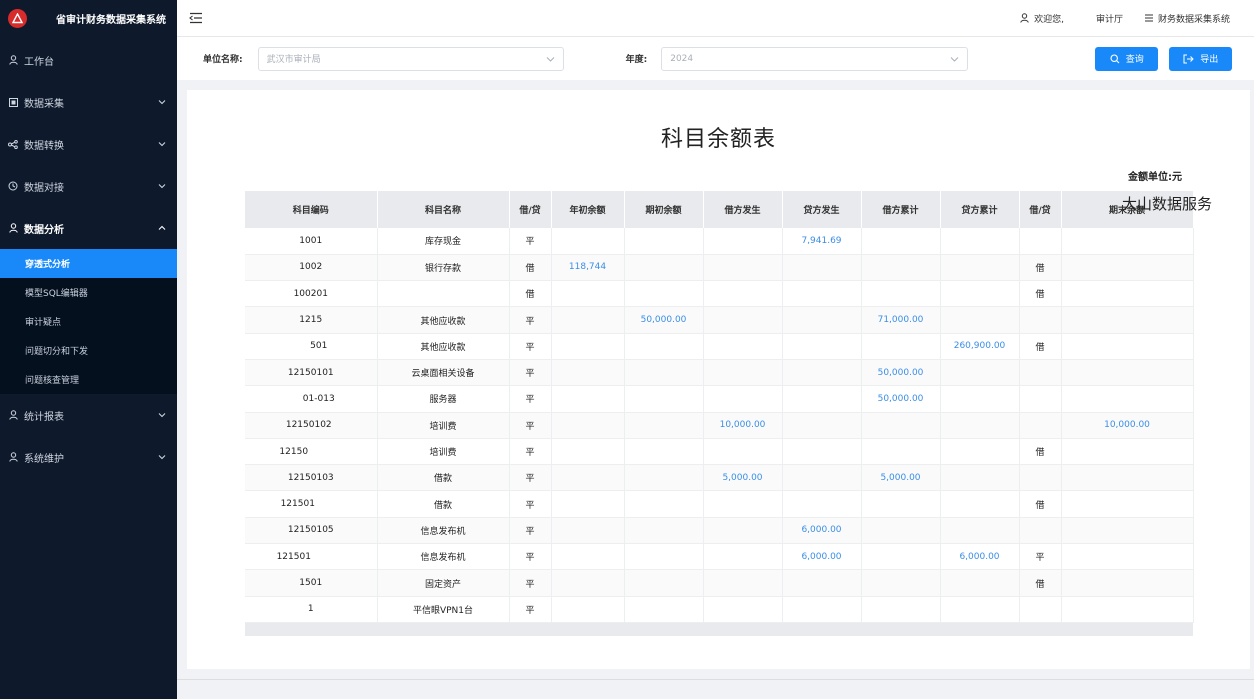 Image resolution: width=1254 pixels, height=699 pixels. Describe the element at coordinates (719, 531) in the screenshot. I see `table-row: 12150105 信息发布机平 6,000.00` at that location.